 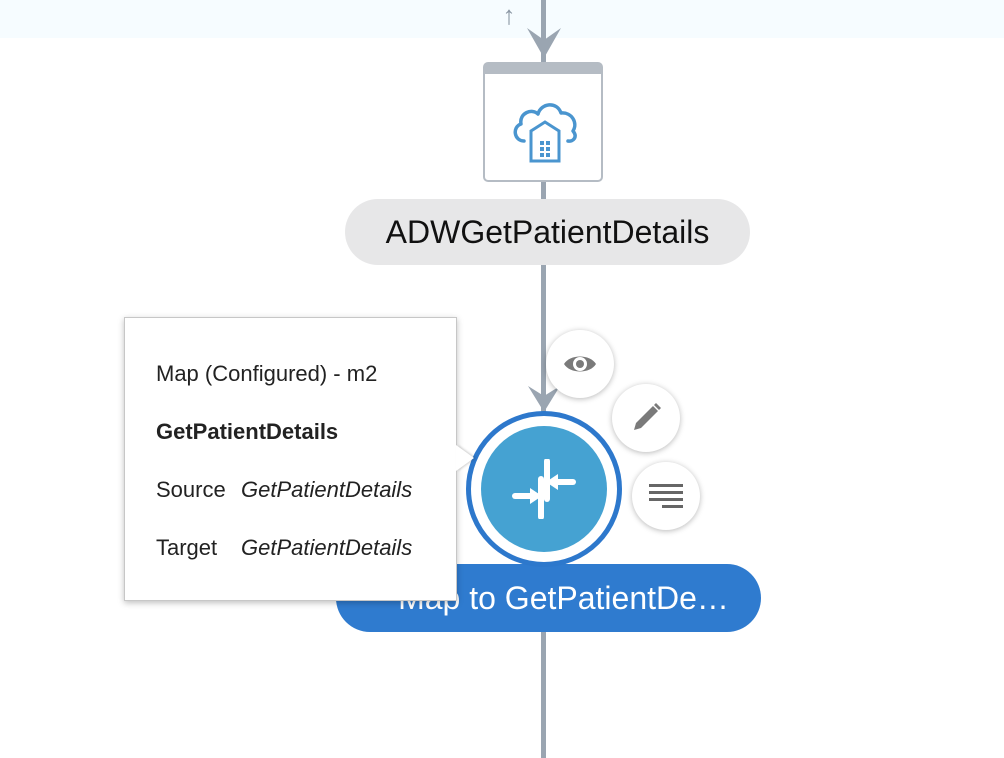 What do you see at coordinates (509, 15) in the screenshot?
I see `up-arrow-icon: ↑` at bounding box center [509, 15].